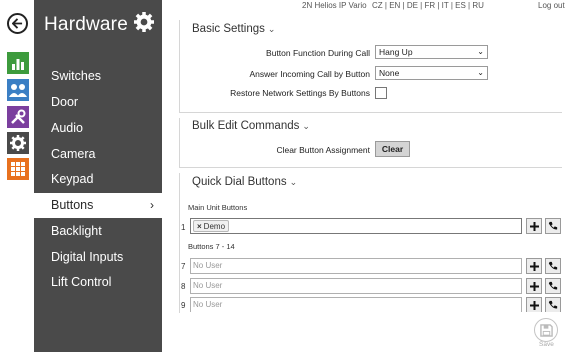  I want to click on bulk-edit-title: Bulk Edit Commands ⌄, so click(251, 126).